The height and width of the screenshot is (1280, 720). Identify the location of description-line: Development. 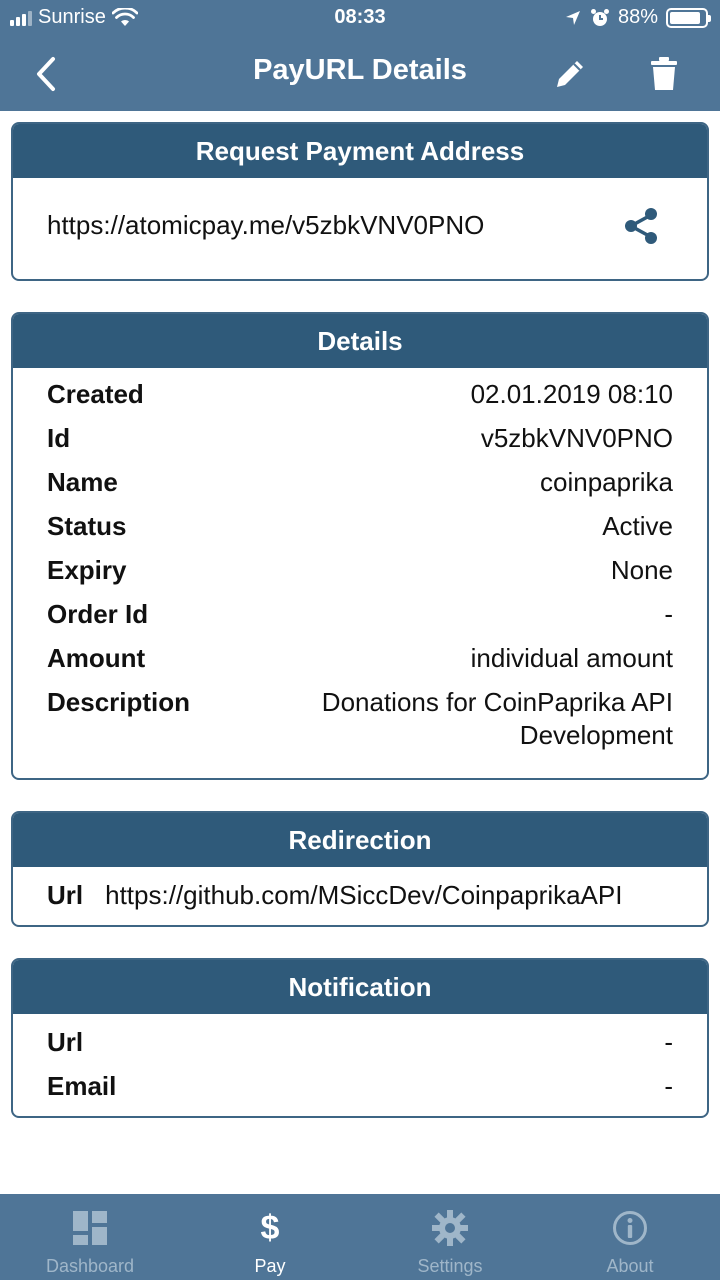
(596, 735).